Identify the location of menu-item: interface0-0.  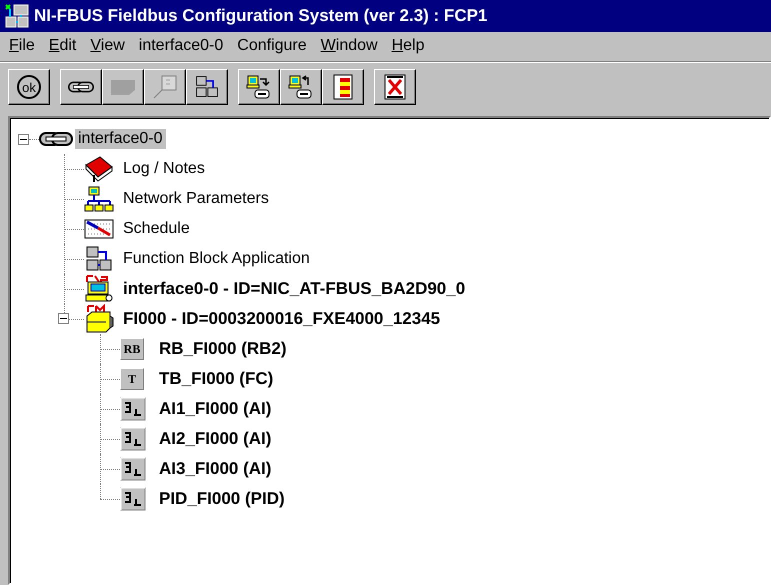
(181, 45).